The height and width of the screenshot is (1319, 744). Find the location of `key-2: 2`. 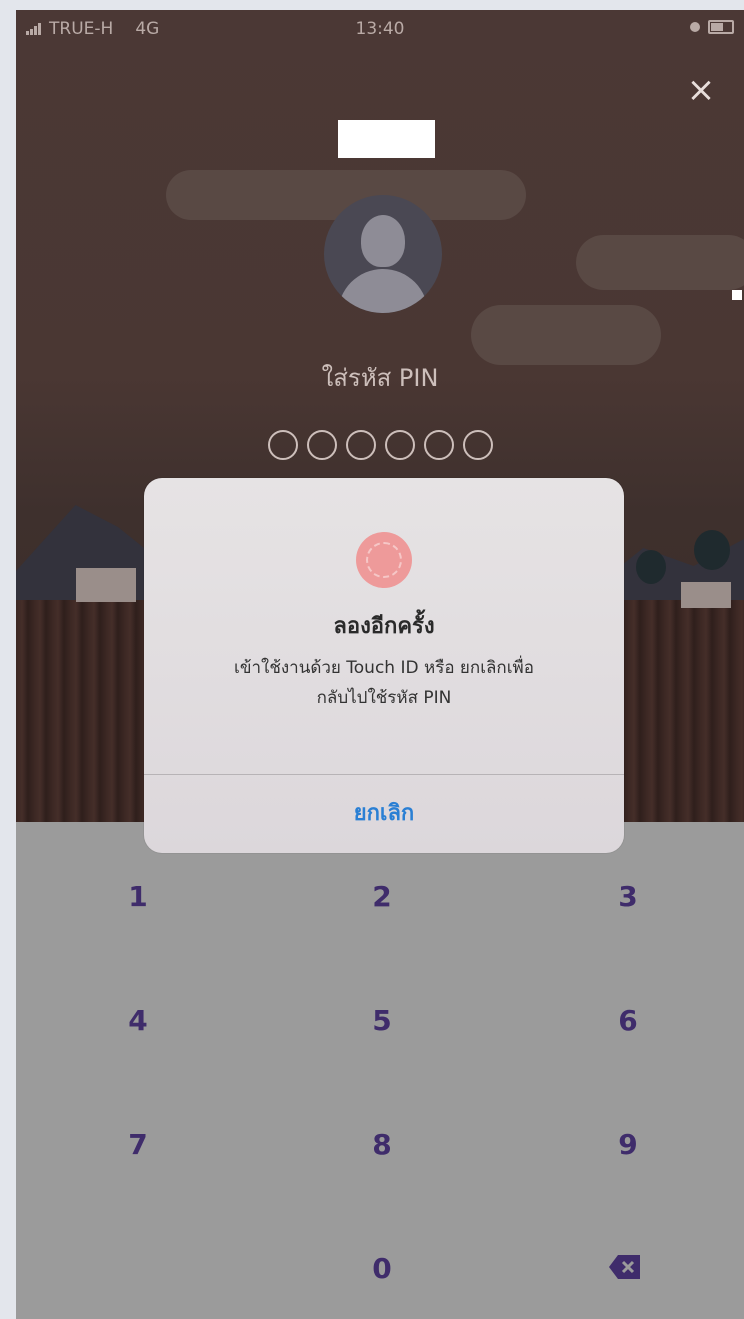

key-2: 2 is located at coordinates (382, 897).